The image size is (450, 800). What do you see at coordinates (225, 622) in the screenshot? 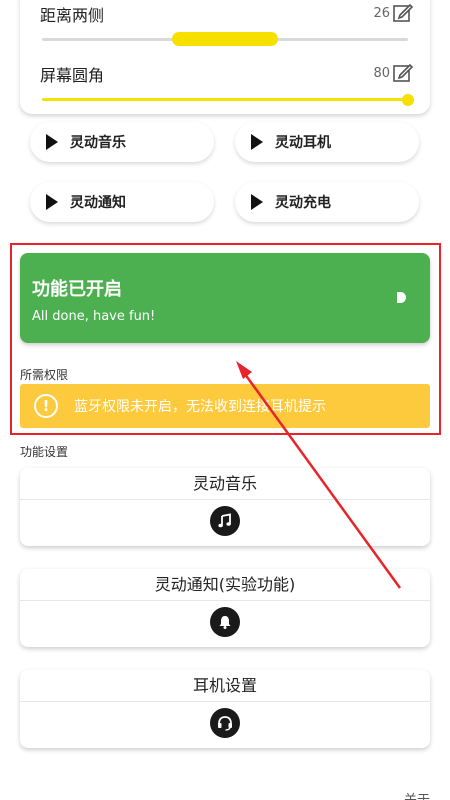
I see `bell-icon` at bounding box center [225, 622].